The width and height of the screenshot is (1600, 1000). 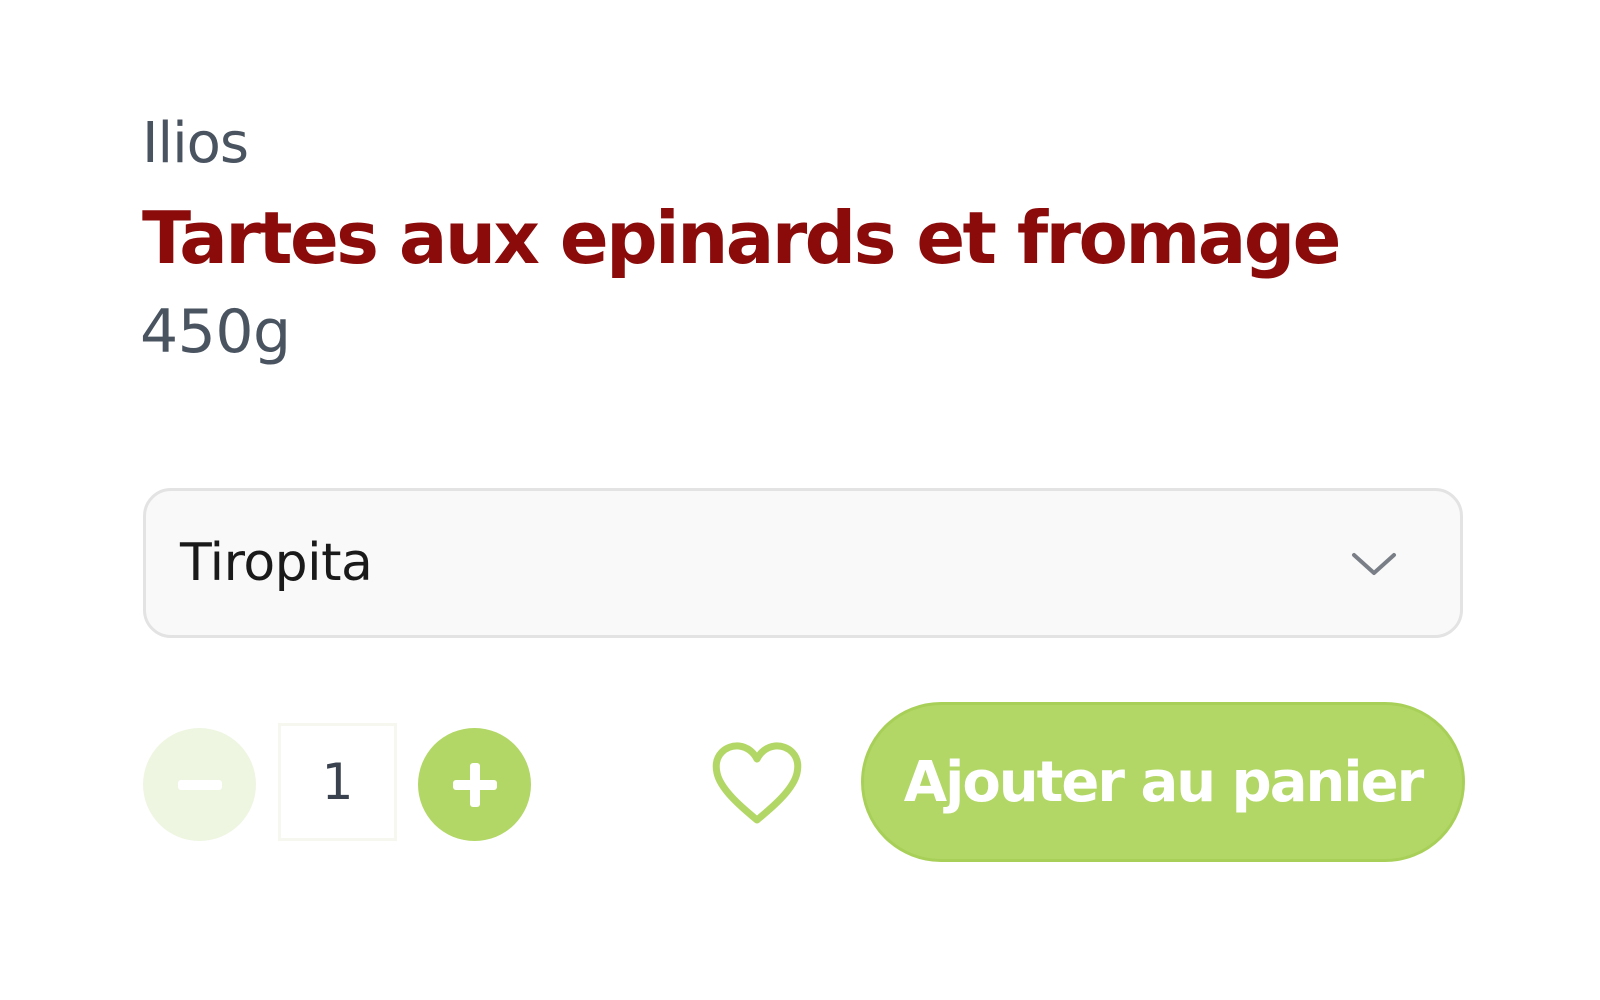 I want to click on quantity-input, so click(x=337, y=782).